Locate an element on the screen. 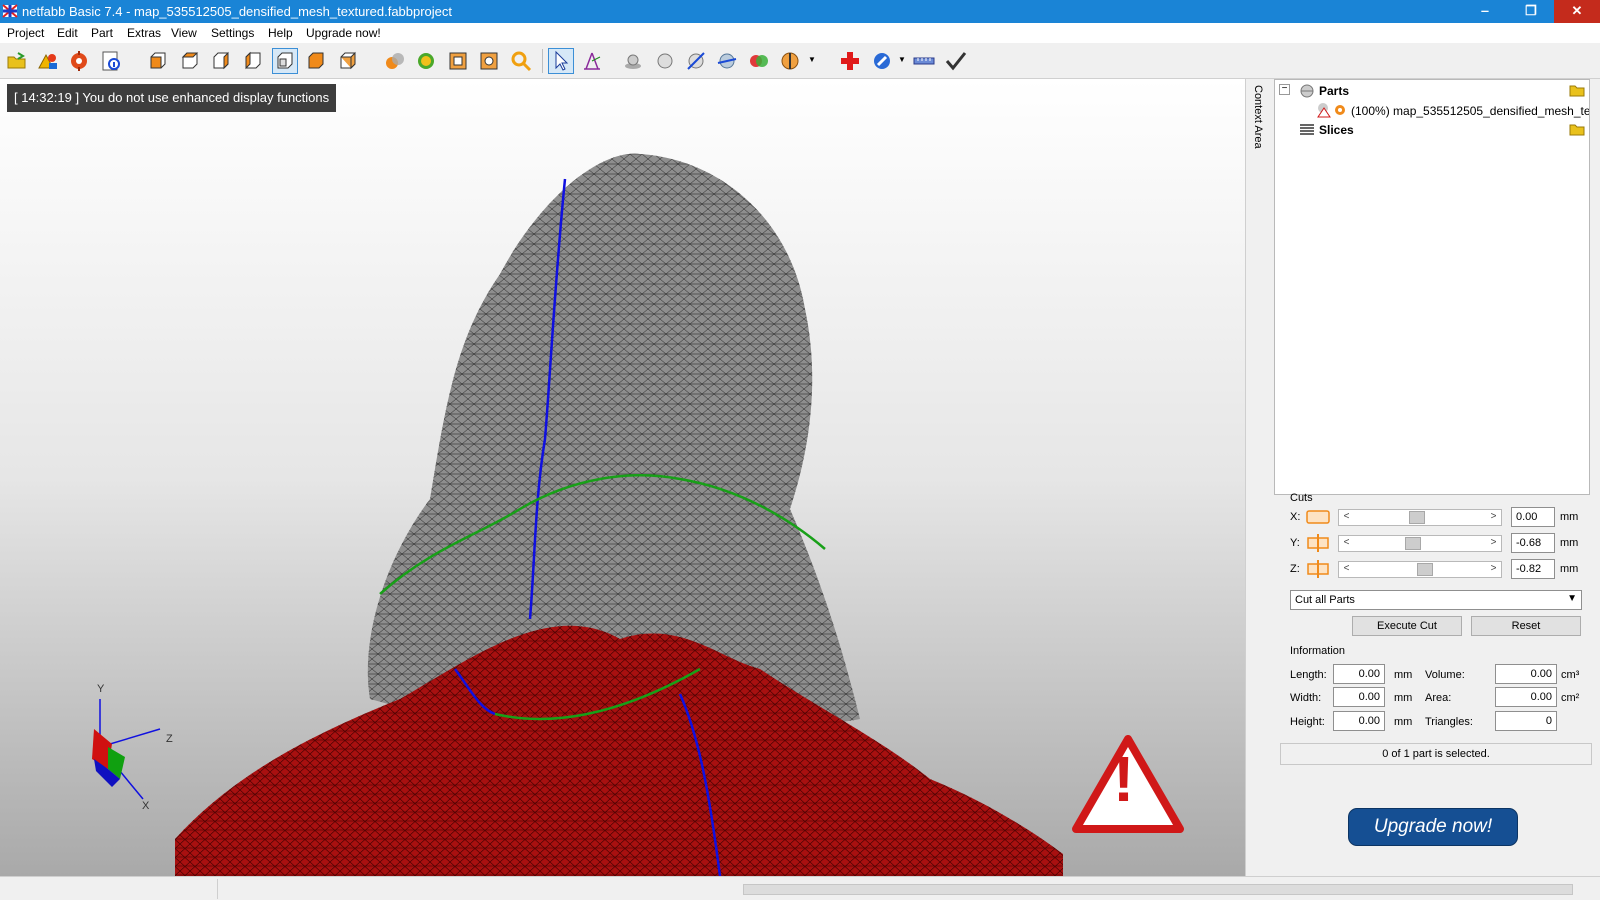 The width and height of the screenshot is (1600, 900). cut-z-unit: mm is located at coordinates (1569, 569).